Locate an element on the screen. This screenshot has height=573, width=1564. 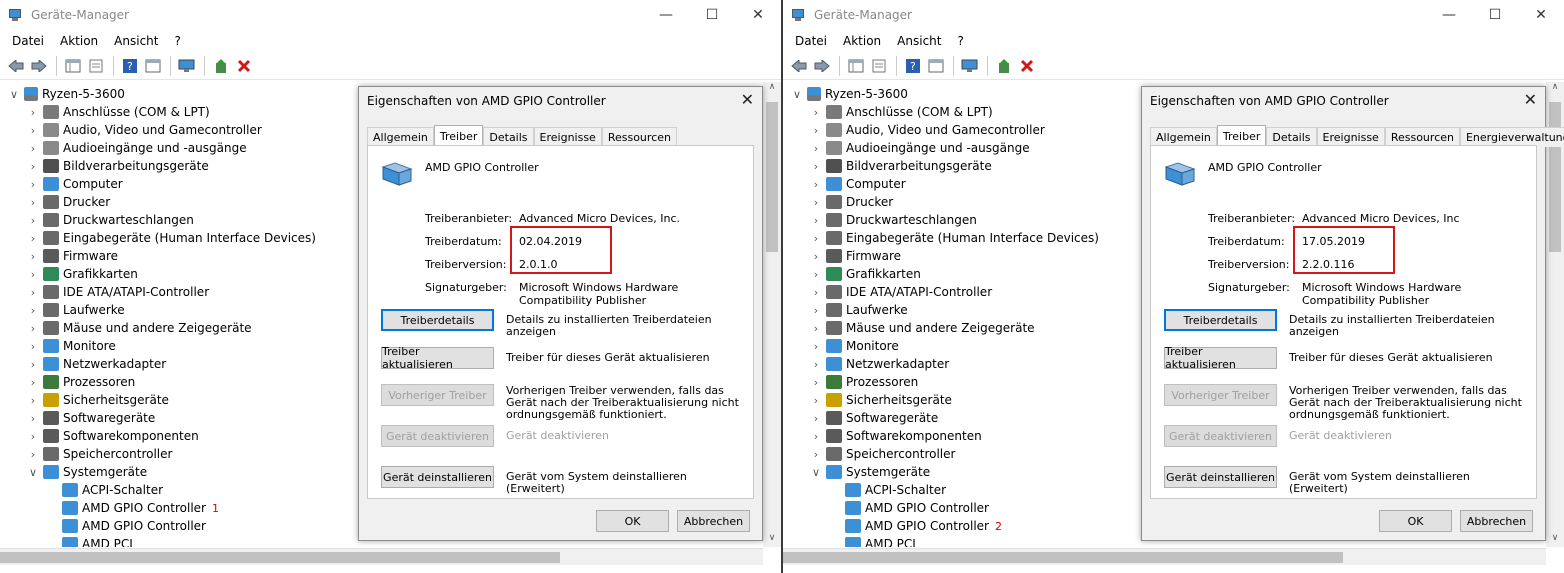
tree-child-item: ACPI-Schalter is located at coordinates (893, 490).